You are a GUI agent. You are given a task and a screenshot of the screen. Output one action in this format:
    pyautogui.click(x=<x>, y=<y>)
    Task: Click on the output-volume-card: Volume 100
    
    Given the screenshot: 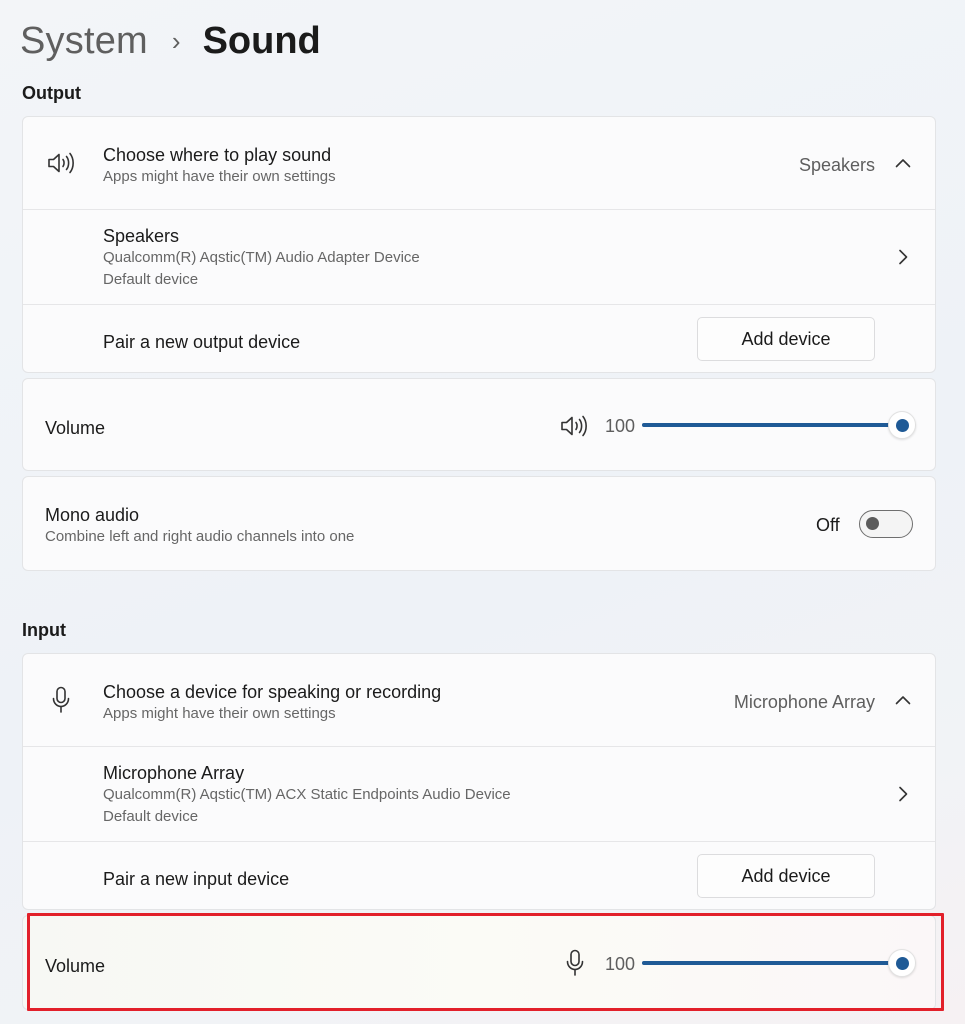 What is the action you would take?
    pyautogui.click(x=479, y=424)
    